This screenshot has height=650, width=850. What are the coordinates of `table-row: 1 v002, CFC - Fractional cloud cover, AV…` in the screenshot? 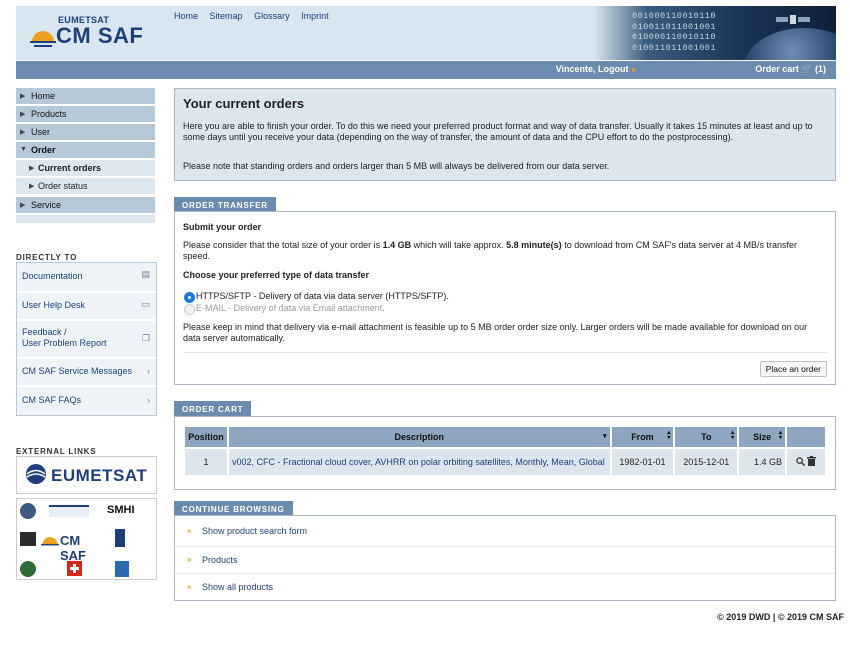 It's located at (505, 462).